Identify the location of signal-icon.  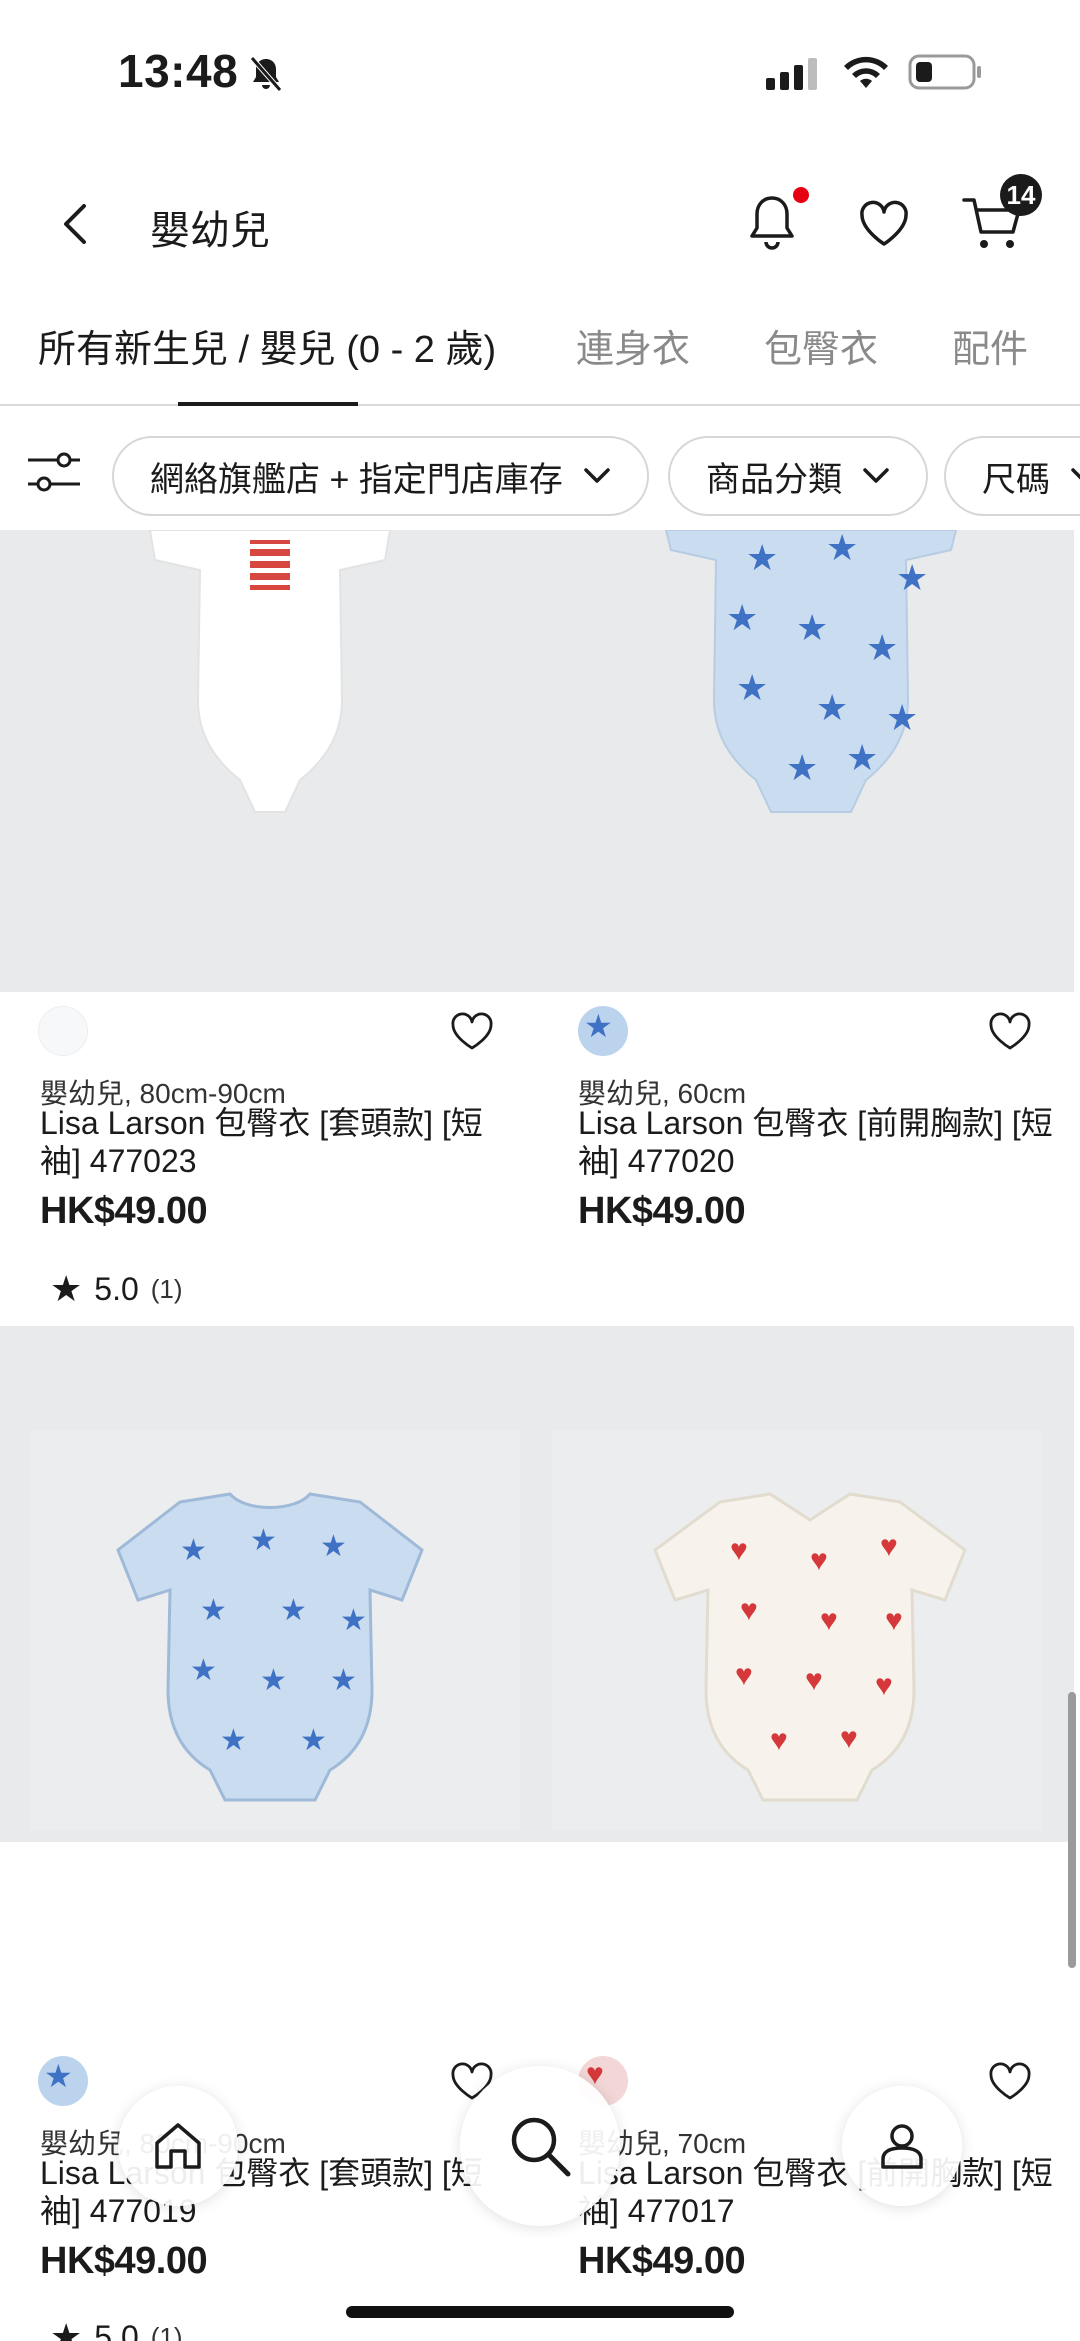
(791, 74).